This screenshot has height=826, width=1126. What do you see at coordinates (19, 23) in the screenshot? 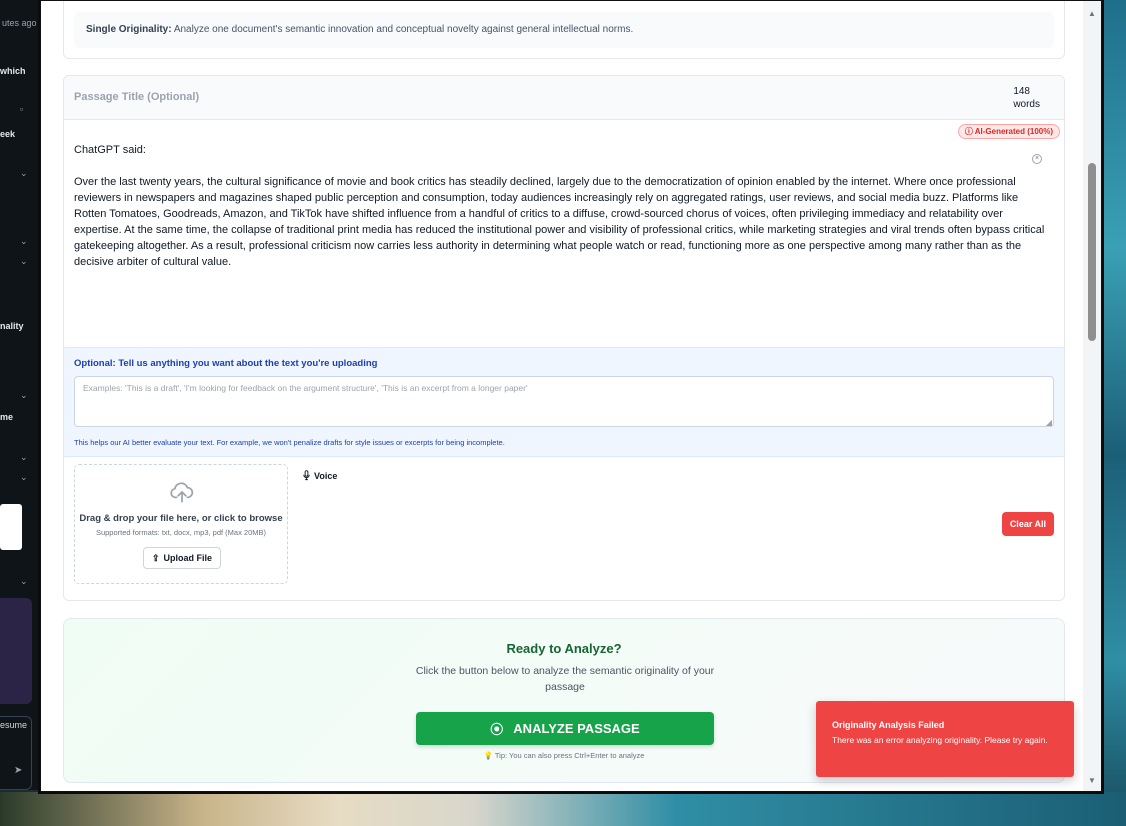
I see `sidebar-fragment: utes ago` at bounding box center [19, 23].